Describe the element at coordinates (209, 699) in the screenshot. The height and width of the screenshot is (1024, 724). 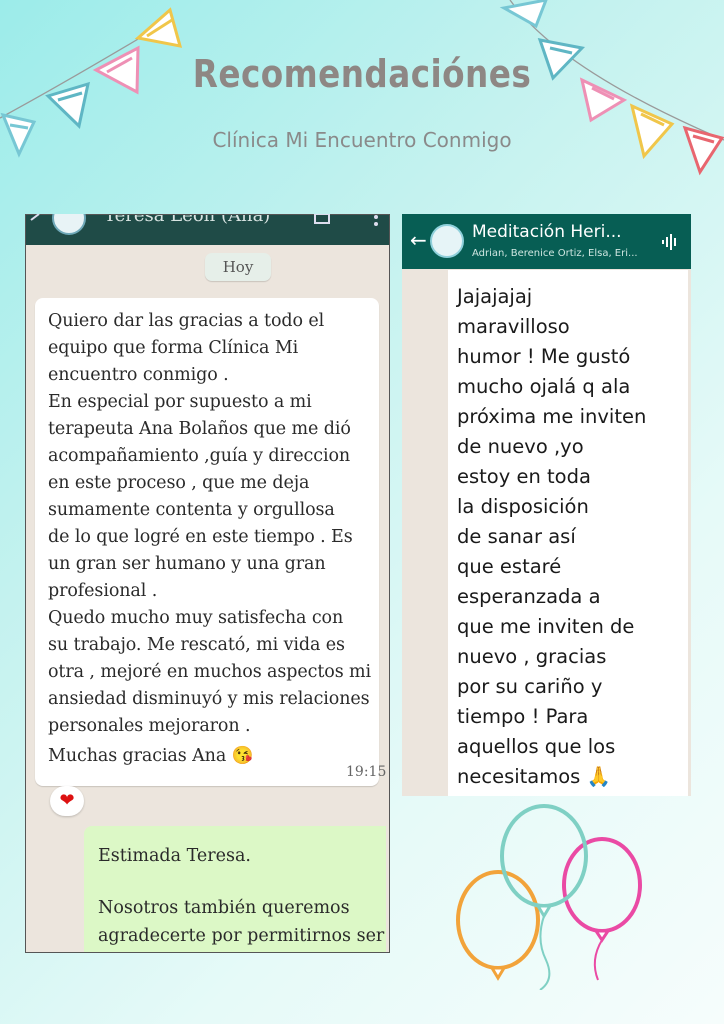
I see `message-line: ansiedad disminuyó y mis relaciones` at that location.